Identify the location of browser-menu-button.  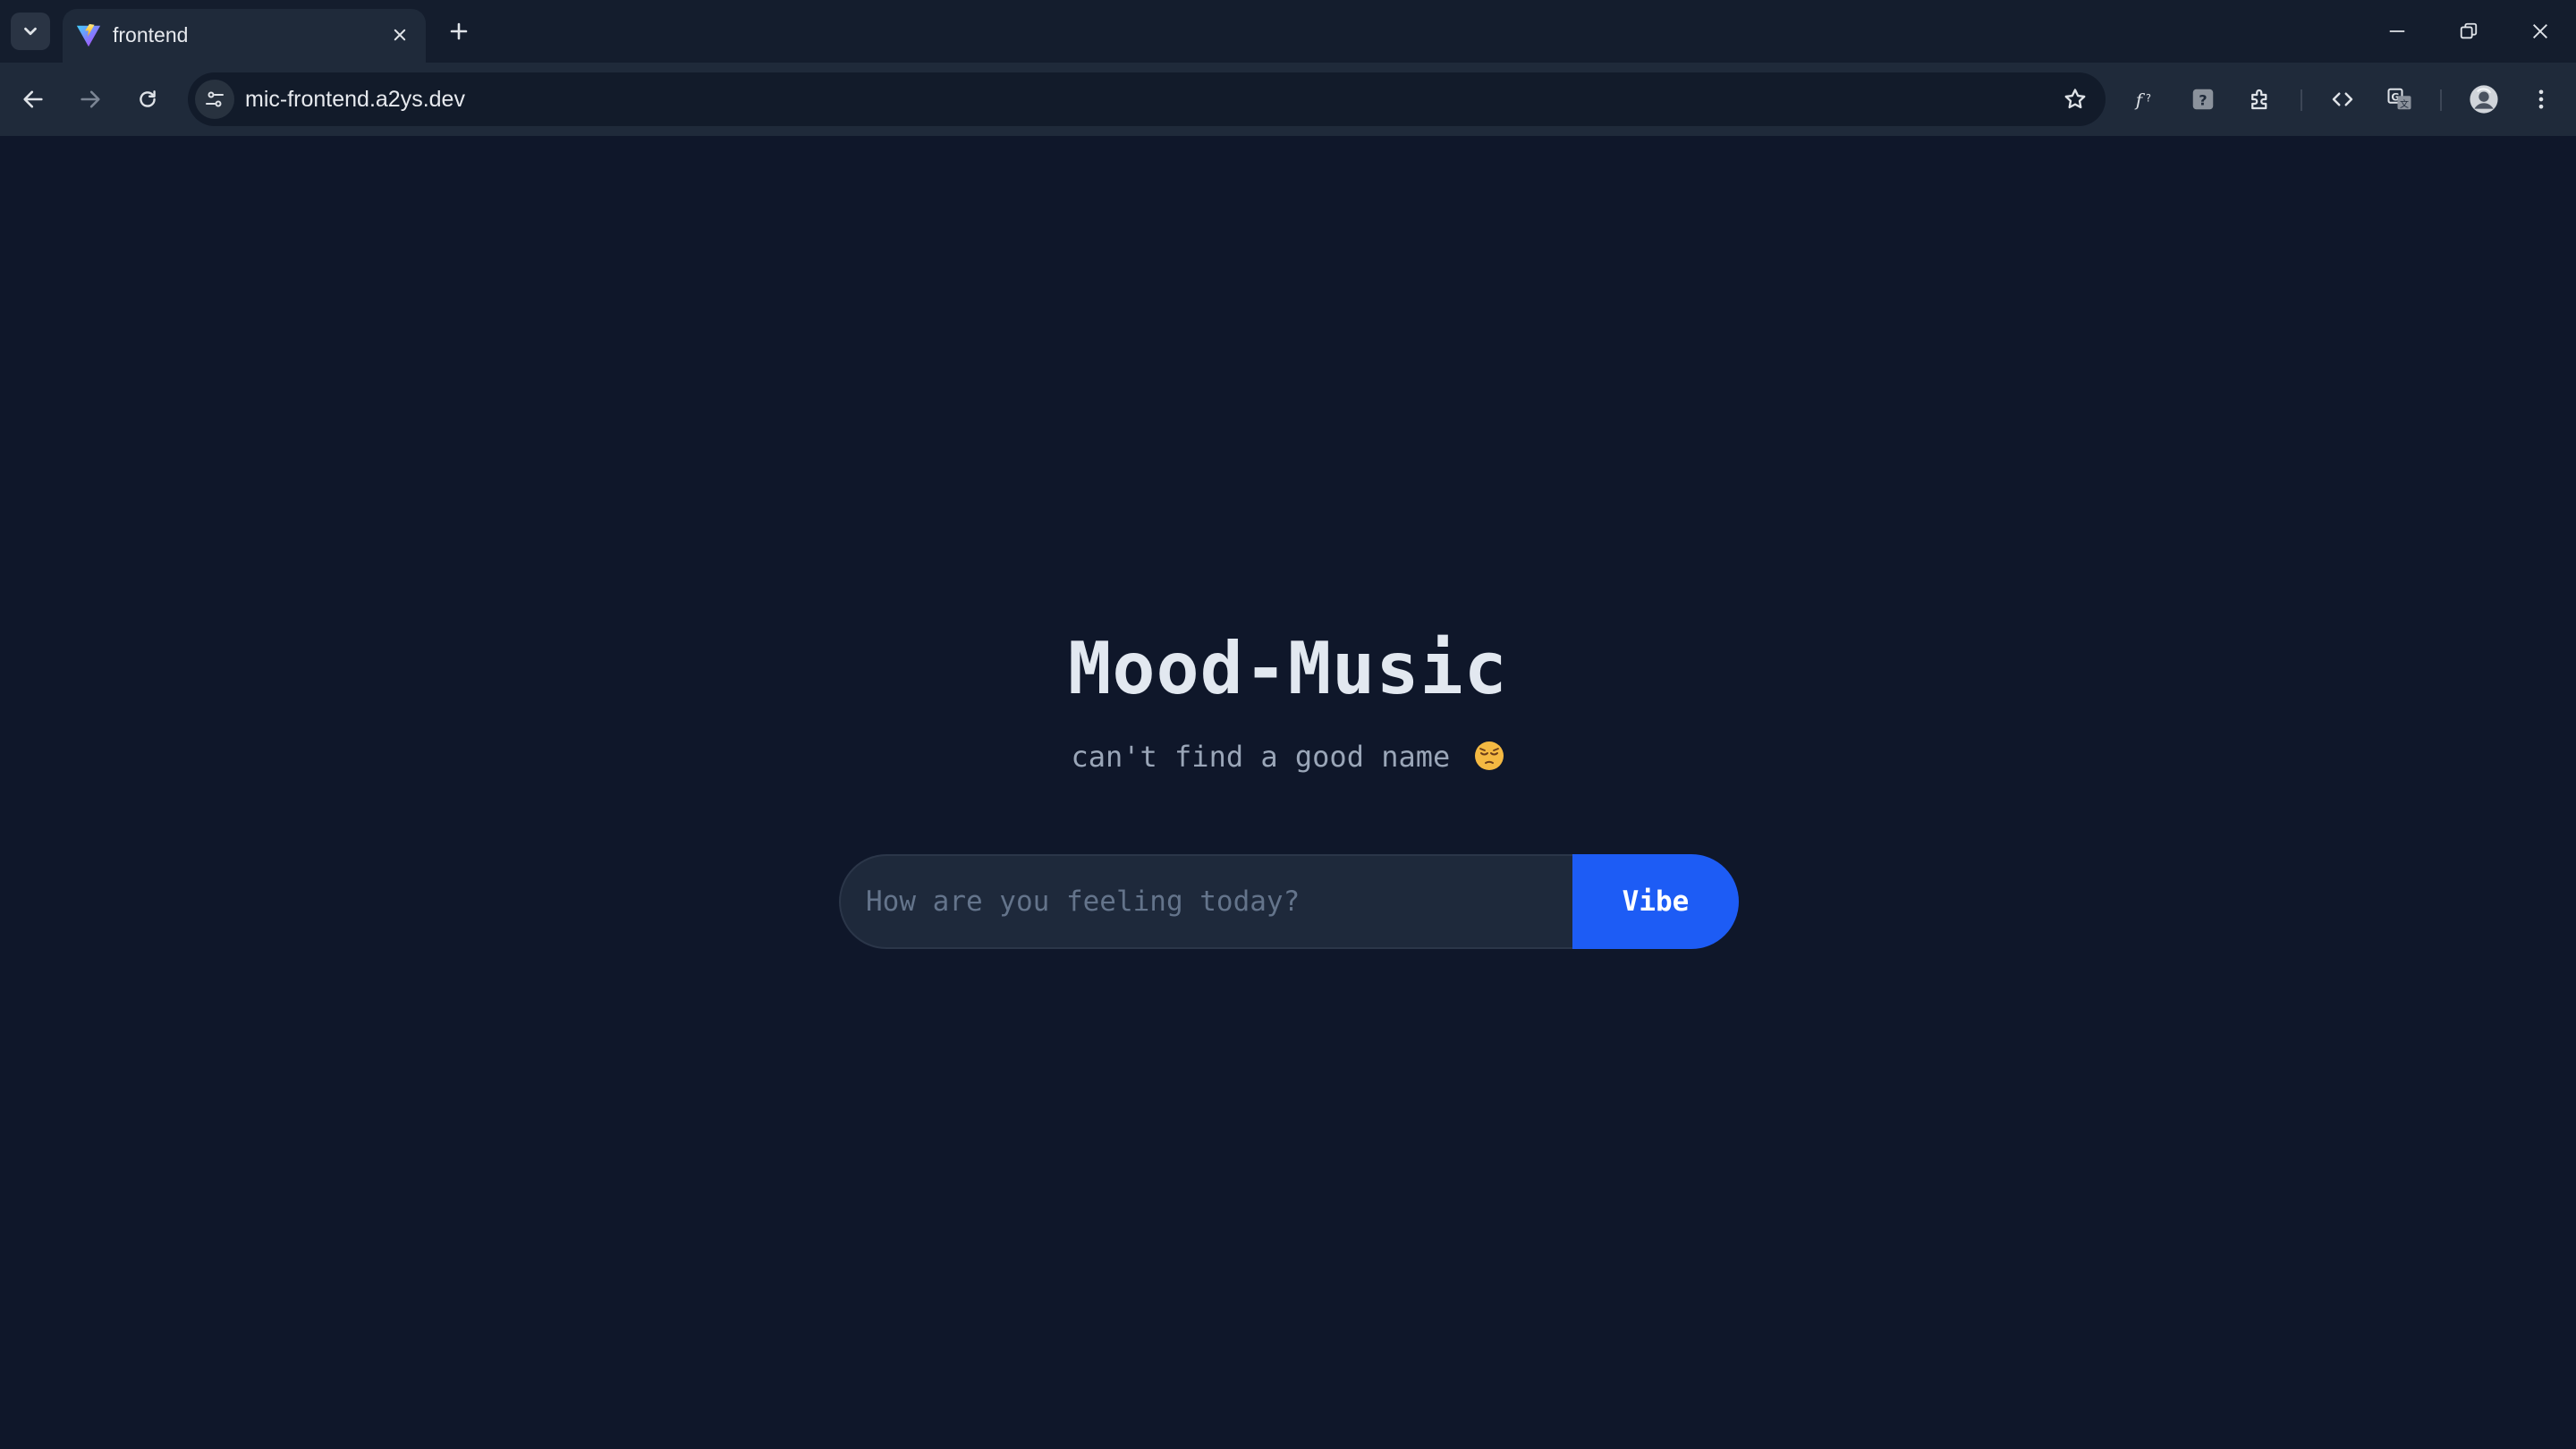
(2541, 99).